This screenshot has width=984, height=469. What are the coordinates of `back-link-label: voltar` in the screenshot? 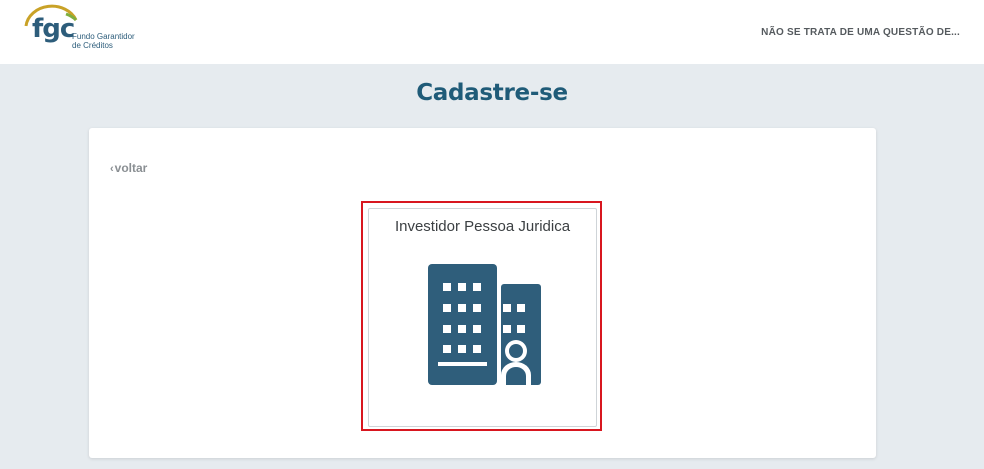 It's located at (131, 168).